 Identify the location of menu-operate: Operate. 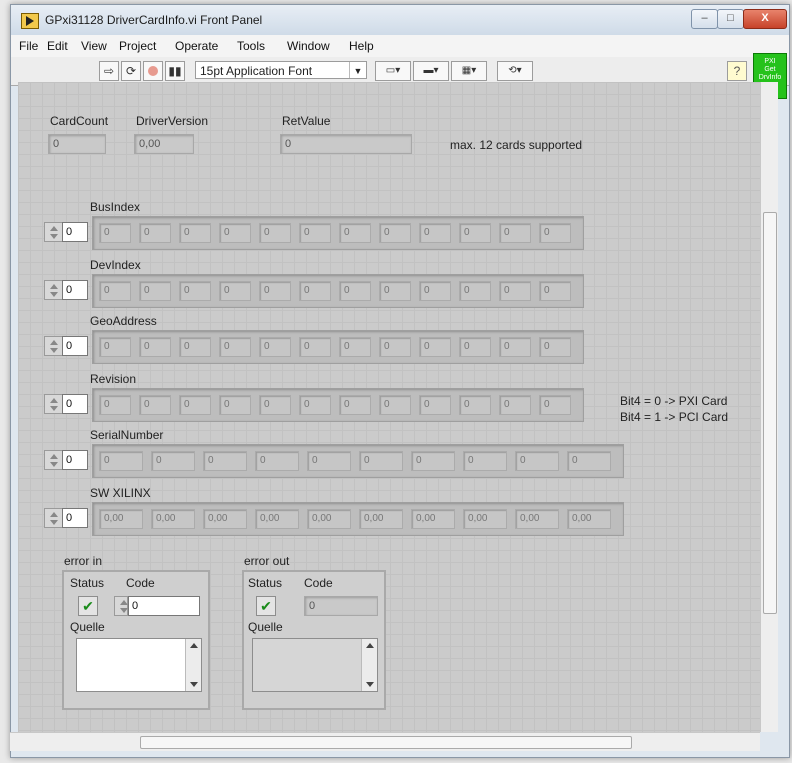
(196, 46).